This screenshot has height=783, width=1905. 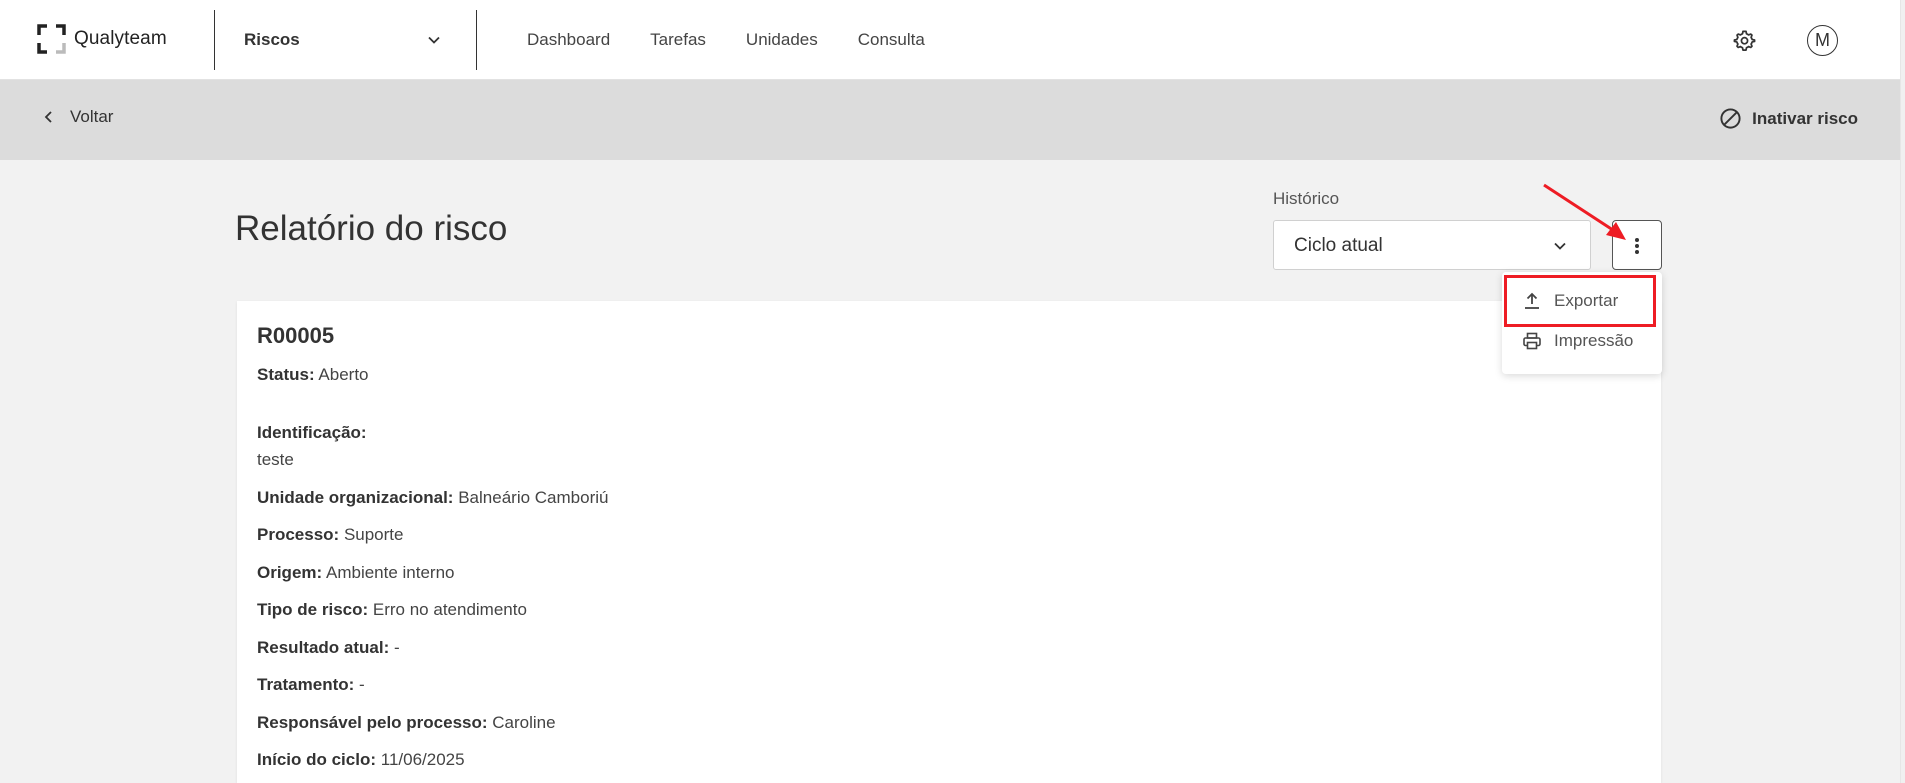 What do you see at coordinates (313, 609) in the screenshot?
I see `field-label: Tipo de risco:` at bounding box center [313, 609].